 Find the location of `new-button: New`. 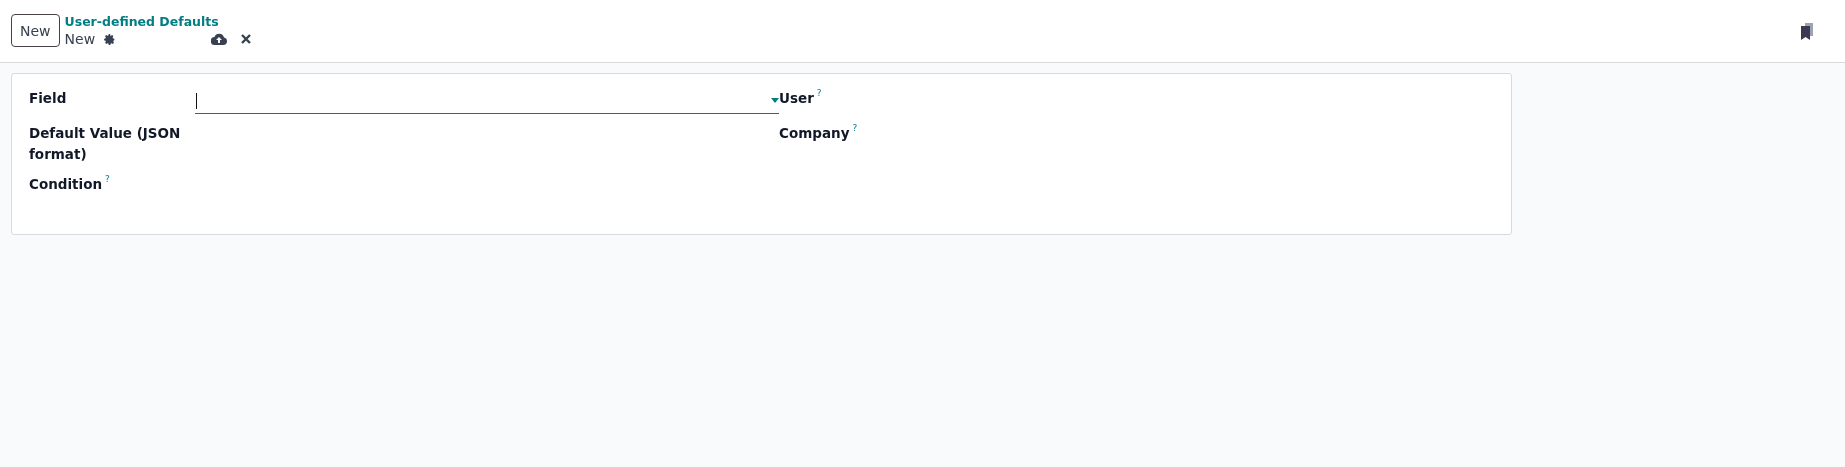

new-button: New is located at coordinates (35, 30).